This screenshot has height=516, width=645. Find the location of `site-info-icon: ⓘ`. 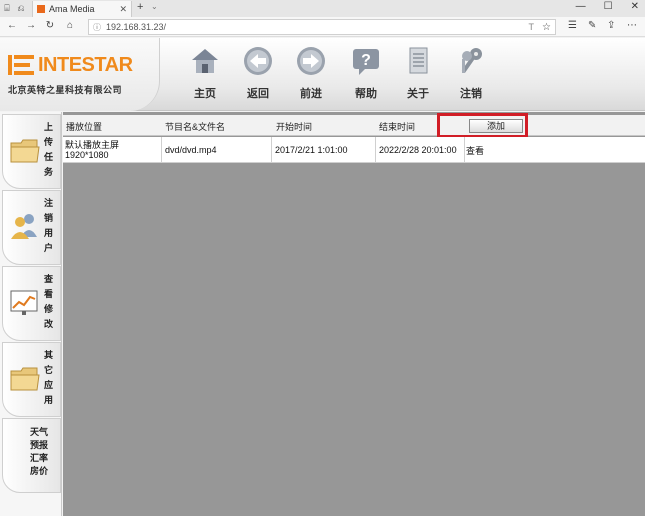

site-info-icon: ⓘ is located at coordinates (97, 27).